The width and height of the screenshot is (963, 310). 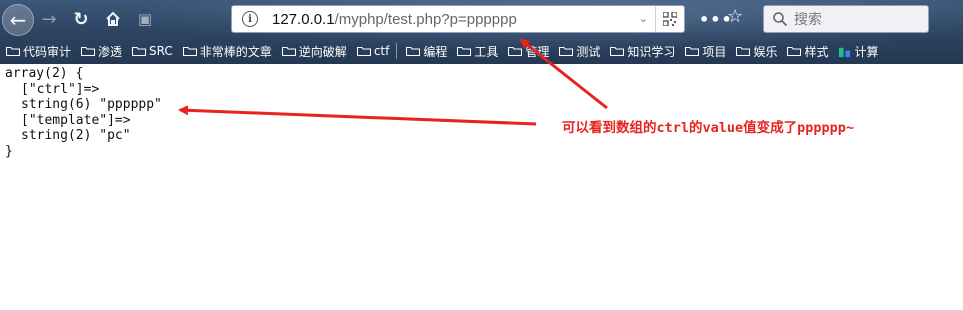 I want to click on bookmark-label: 测试, so click(x=588, y=51).